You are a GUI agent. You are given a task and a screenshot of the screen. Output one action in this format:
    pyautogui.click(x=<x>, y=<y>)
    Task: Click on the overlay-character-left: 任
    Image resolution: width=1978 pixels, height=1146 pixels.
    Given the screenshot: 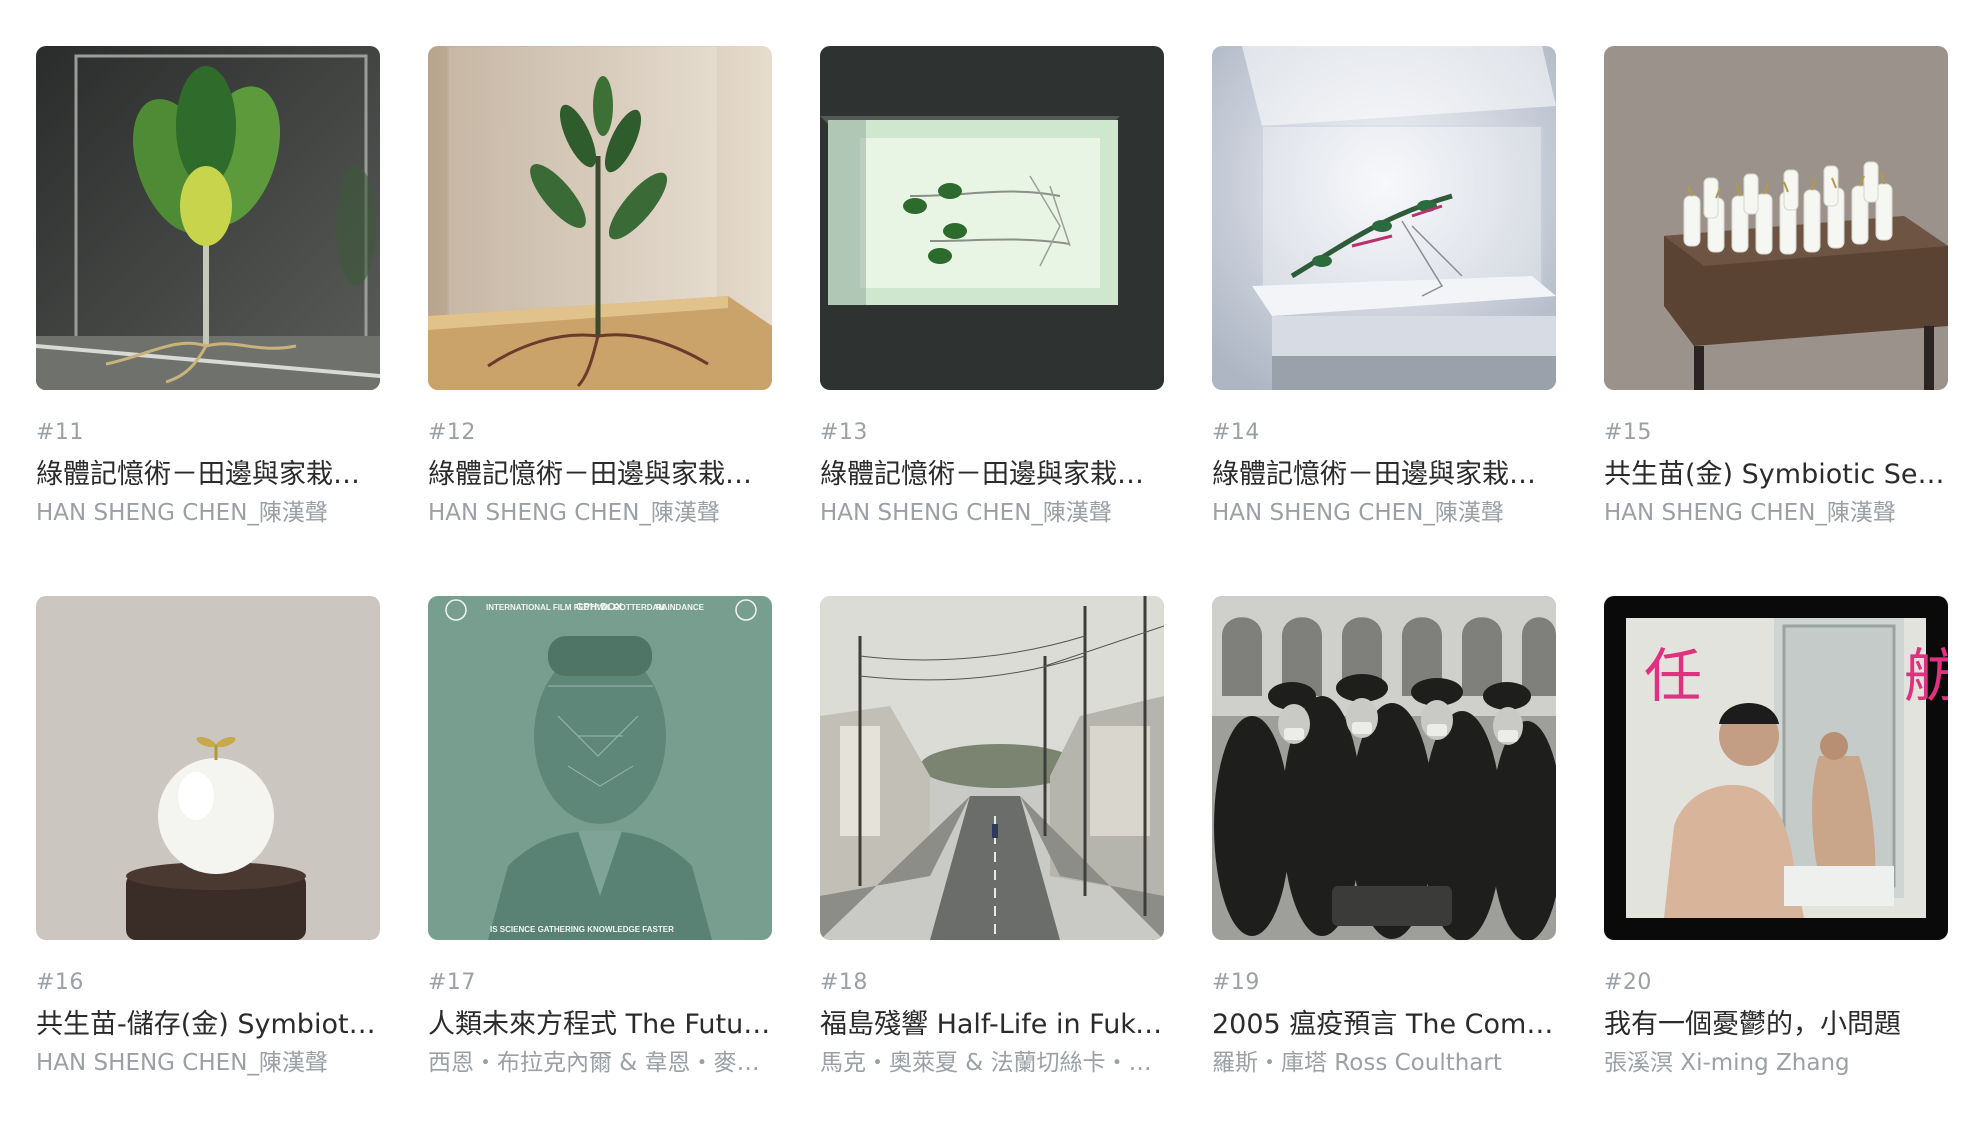 What is the action you would take?
    pyautogui.click(x=1673, y=676)
    